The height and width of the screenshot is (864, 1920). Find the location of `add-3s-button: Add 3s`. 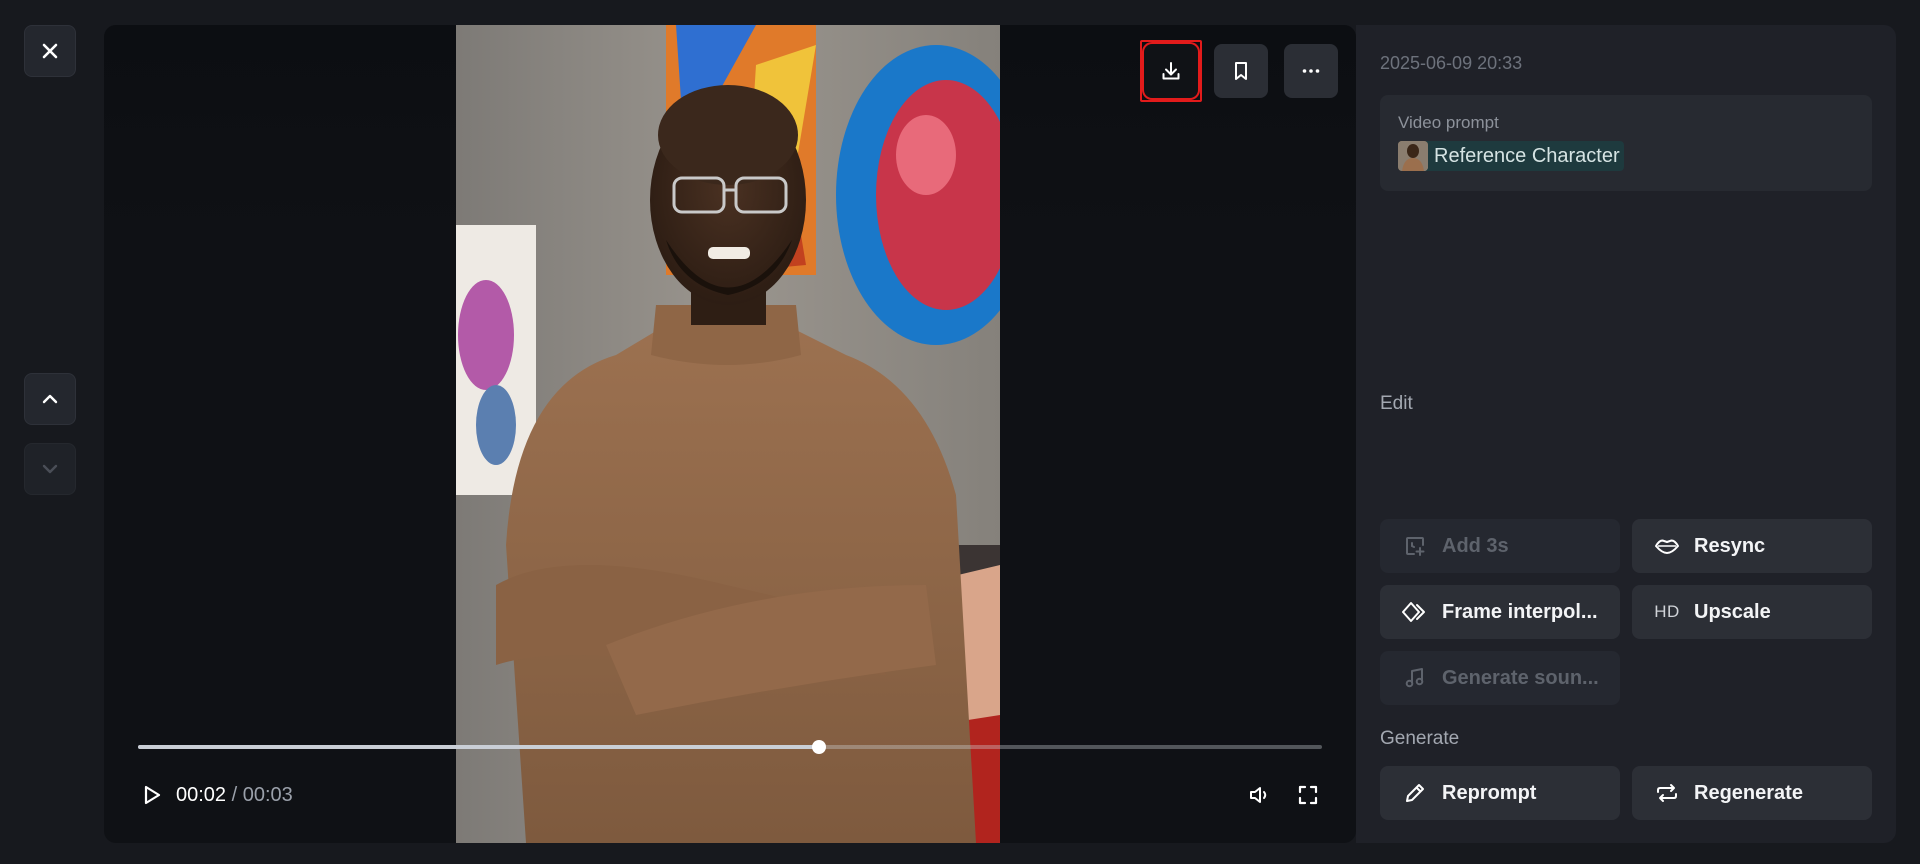

add-3s-button: Add 3s is located at coordinates (1500, 546).